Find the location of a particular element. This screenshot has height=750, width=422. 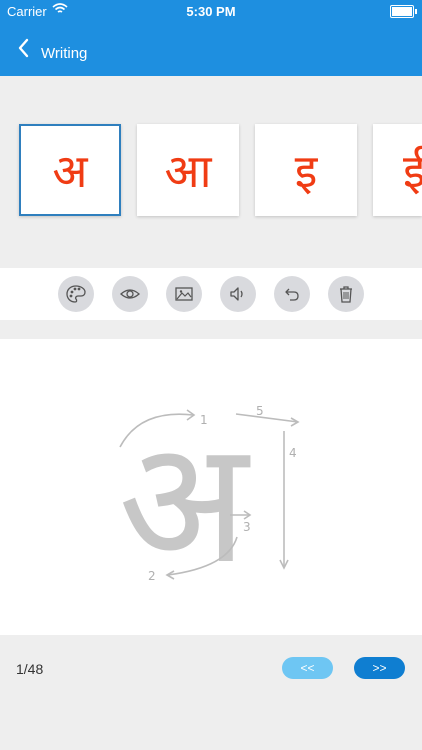

eye-icon is located at coordinates (130, 294).